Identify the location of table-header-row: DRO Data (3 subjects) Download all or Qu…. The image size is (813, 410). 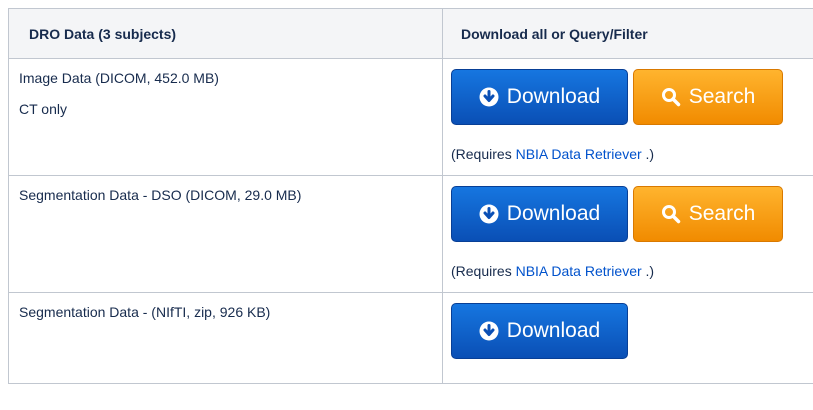
(410, 33).